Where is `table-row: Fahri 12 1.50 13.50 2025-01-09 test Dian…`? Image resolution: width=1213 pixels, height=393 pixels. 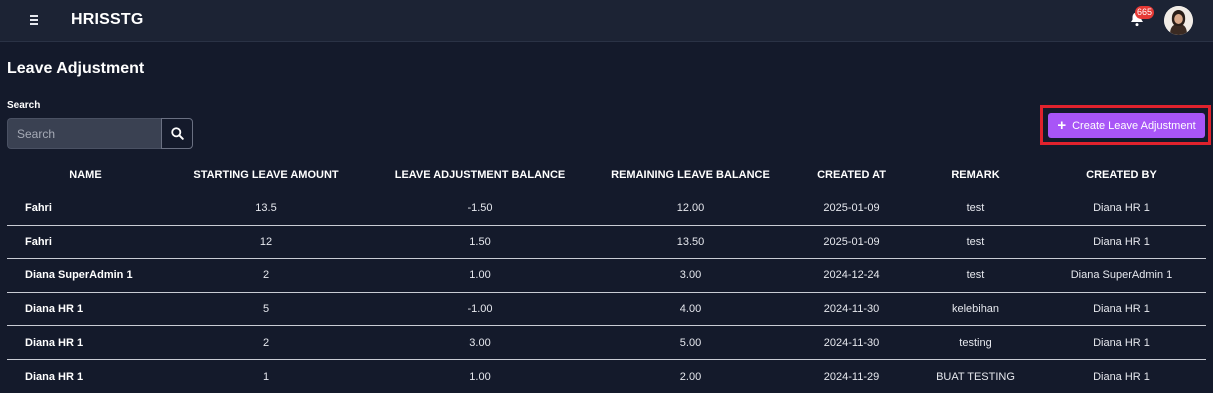 table-row: Fahri 12 1.50 13.50 2025-01-09 test Dian… is located at coordinates (606, 243).